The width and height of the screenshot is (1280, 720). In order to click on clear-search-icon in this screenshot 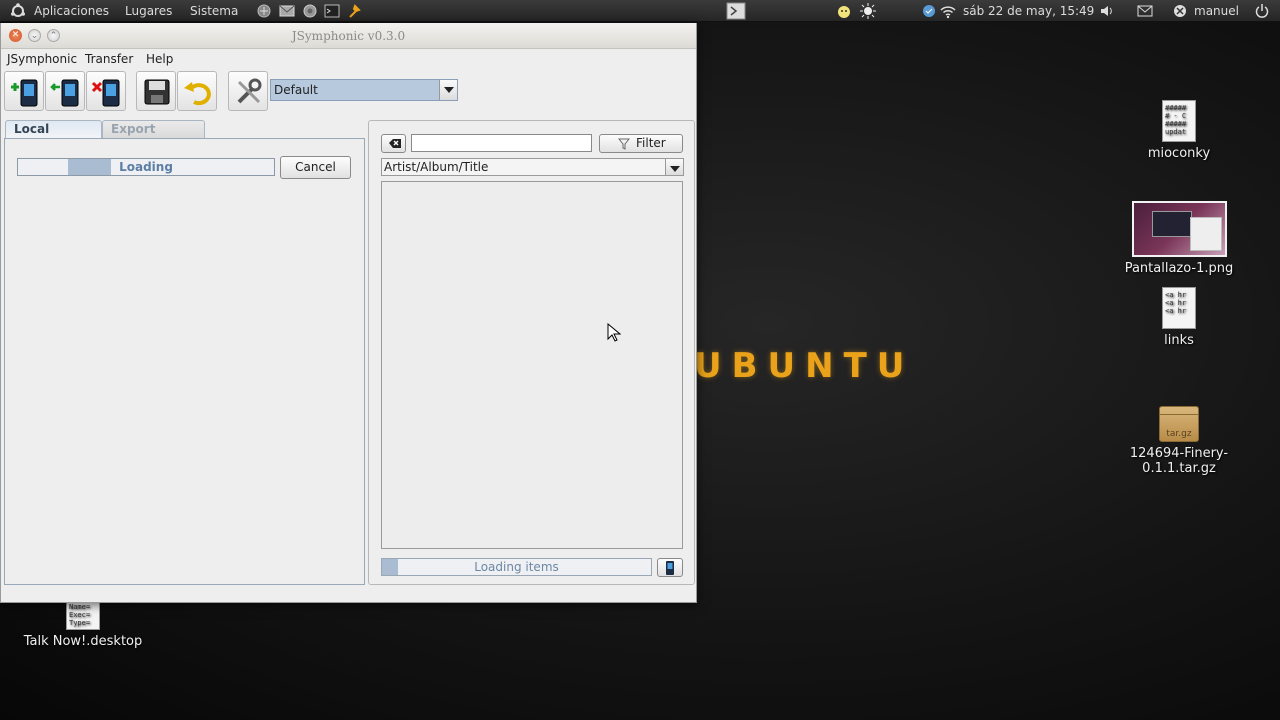, I will do `click(395, 143)`.